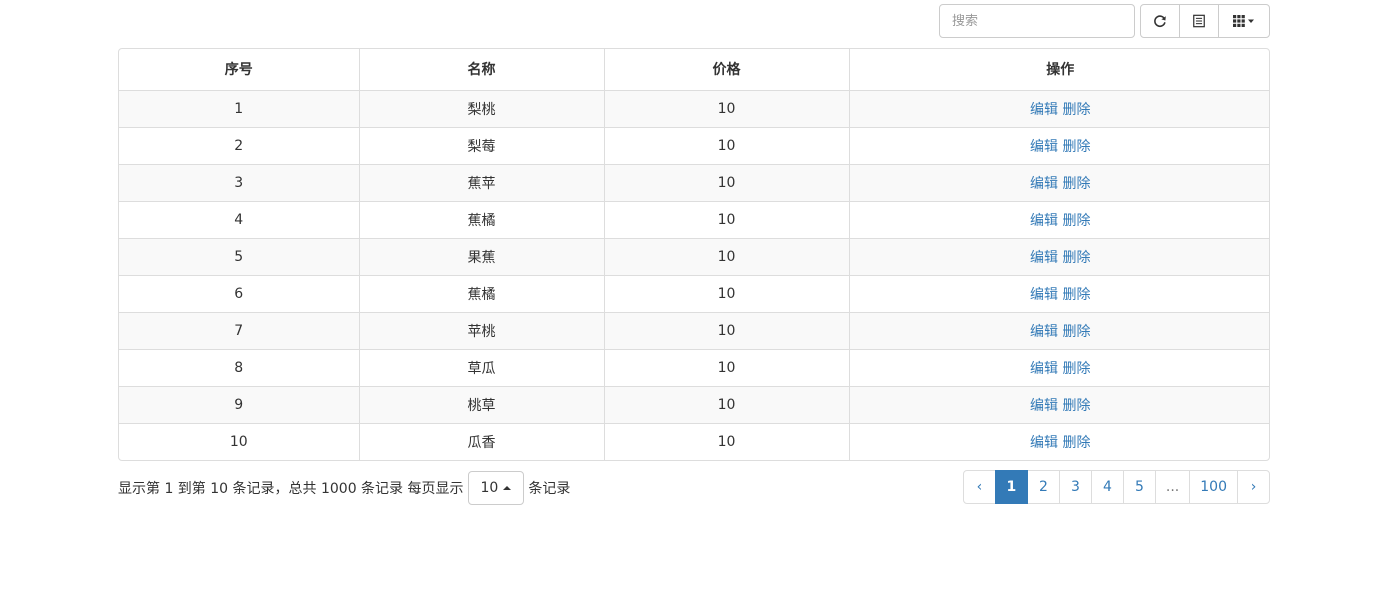  I want to click on cell-id: 9, so click(239, 404).